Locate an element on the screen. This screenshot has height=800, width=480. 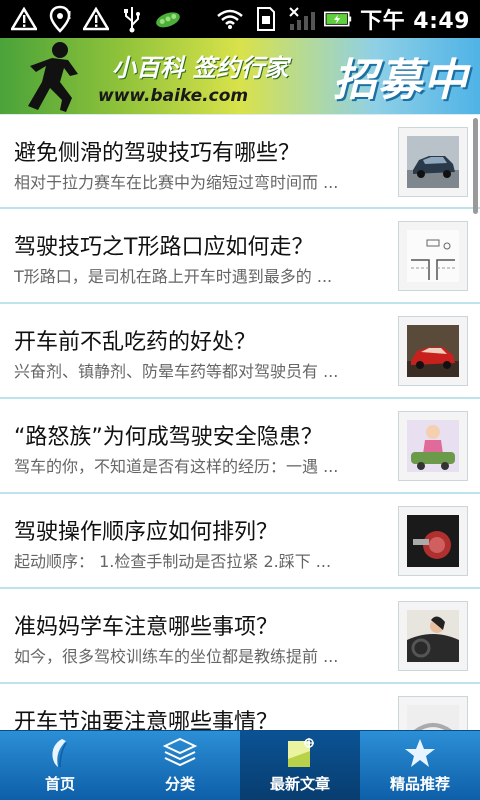
banner-slogan: 小百科 签约行家 is located at coordinates (200, 68).